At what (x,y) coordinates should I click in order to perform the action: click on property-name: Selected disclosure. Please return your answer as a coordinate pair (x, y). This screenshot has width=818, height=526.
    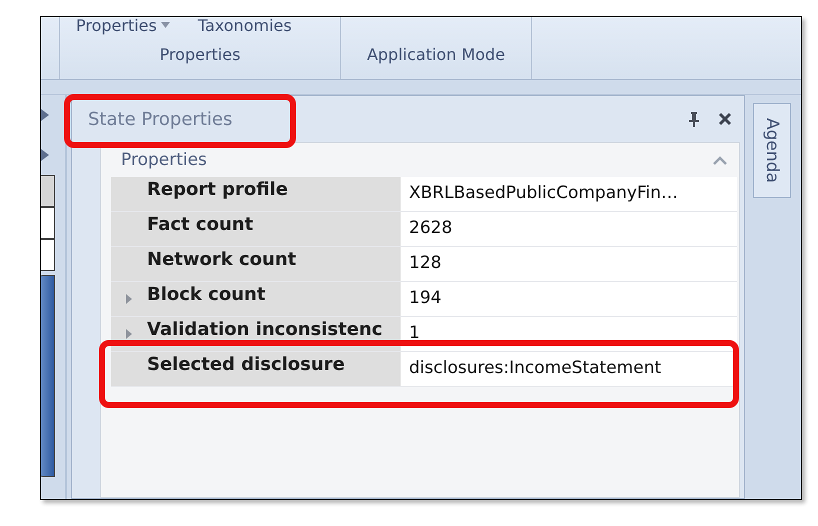
    Looking at the image, I should click on (274, 369).